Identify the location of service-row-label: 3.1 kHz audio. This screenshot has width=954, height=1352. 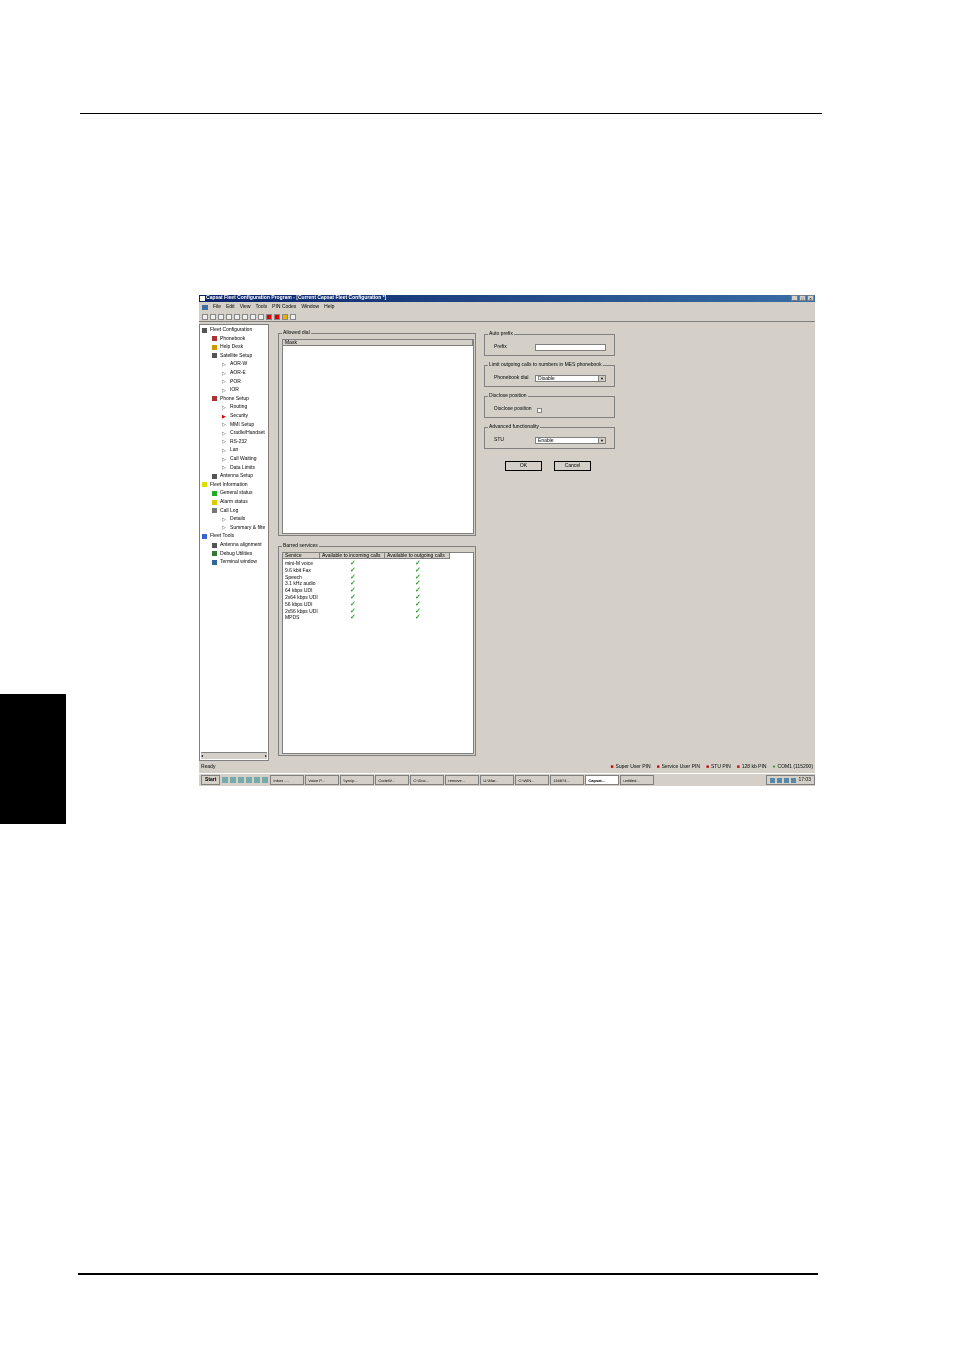
(300, 584).